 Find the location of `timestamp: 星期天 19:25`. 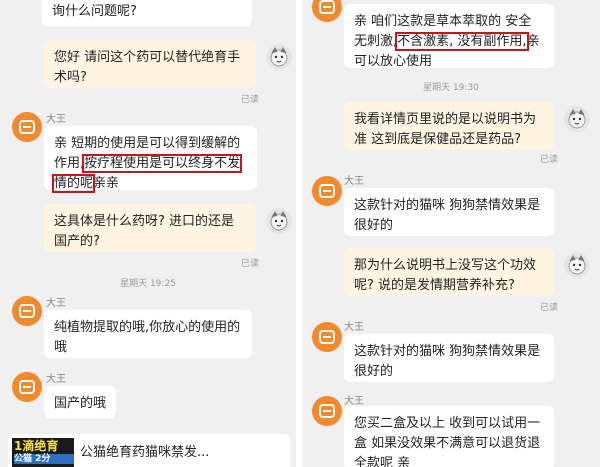

timestamp: 星期天 19:25 is located at coordinates (148, 284).